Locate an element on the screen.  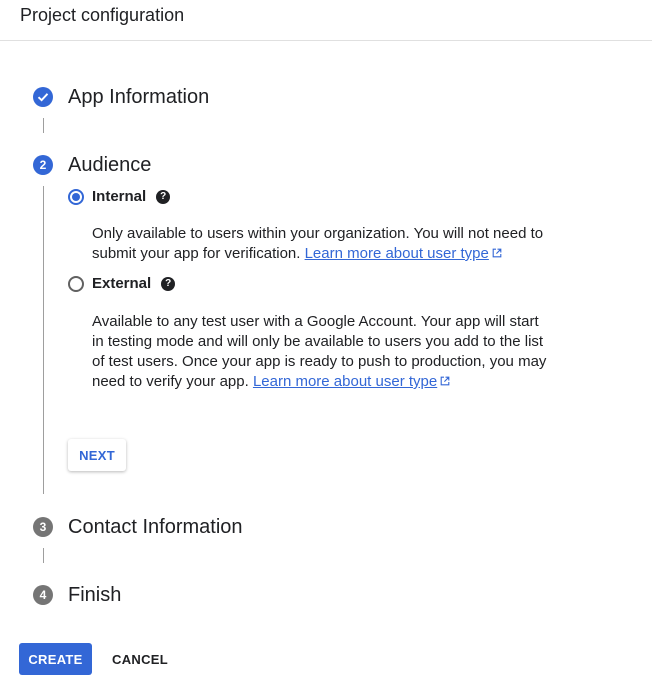
step-title-finish: Finish is located at coordinates (94, 595).